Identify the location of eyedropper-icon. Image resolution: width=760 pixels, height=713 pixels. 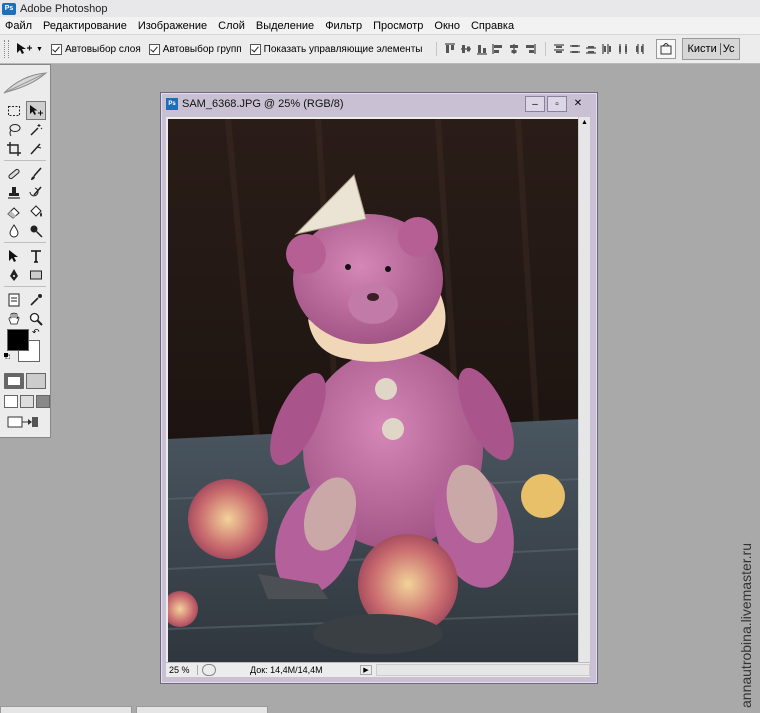
(36, 299).